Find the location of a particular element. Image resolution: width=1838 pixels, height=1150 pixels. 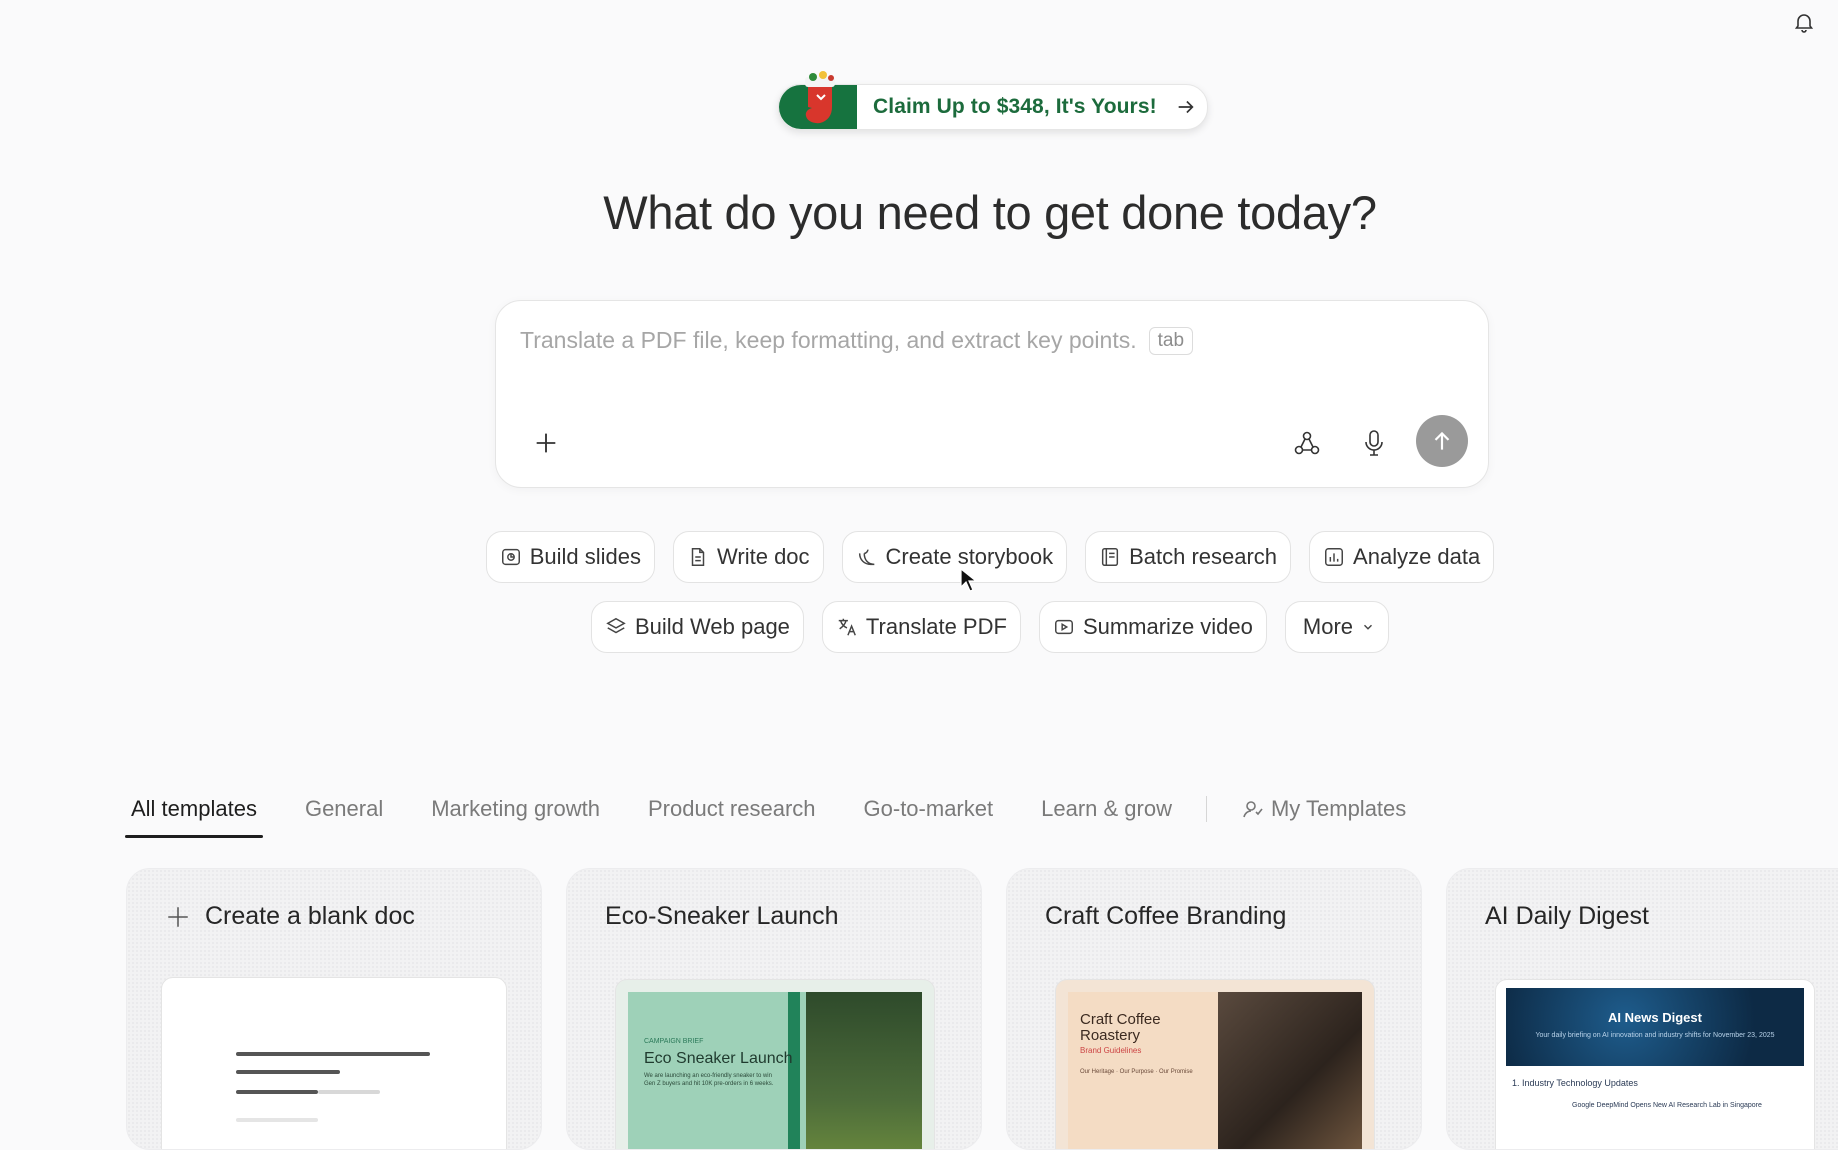

chip-label: Build Web page is located at coordinates (712, 626).